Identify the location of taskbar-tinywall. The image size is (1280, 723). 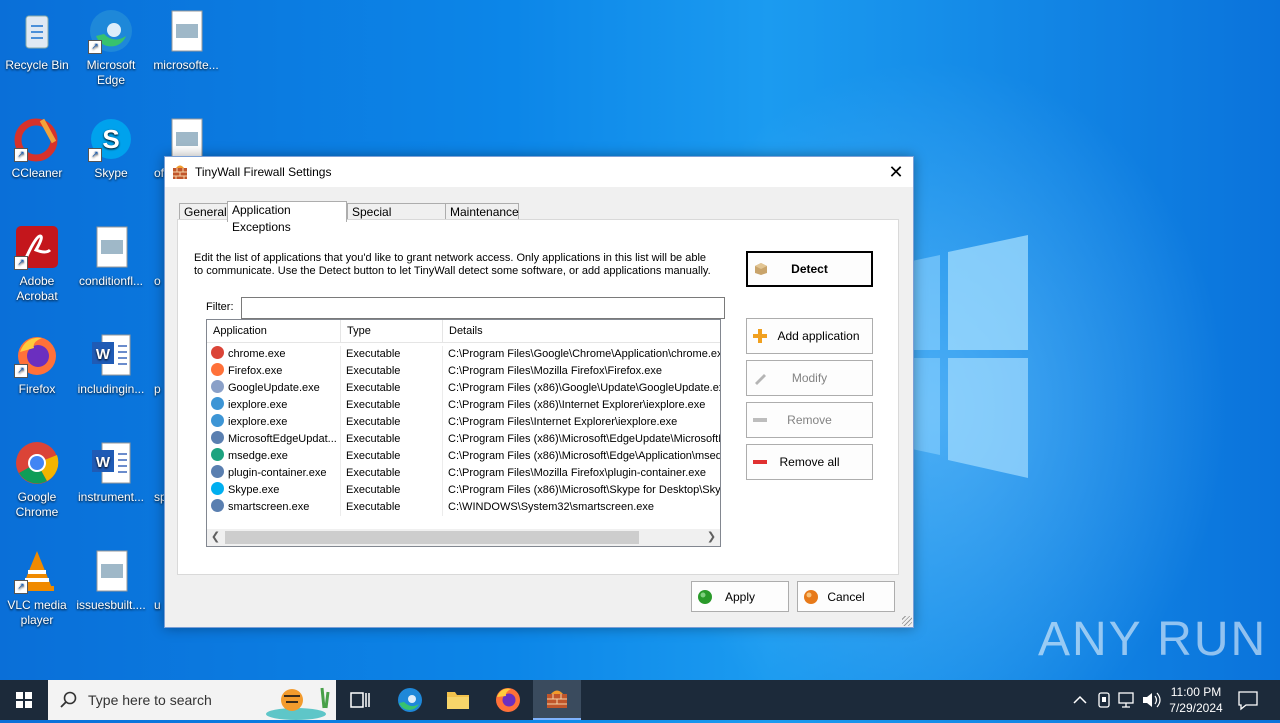
(557, 700).